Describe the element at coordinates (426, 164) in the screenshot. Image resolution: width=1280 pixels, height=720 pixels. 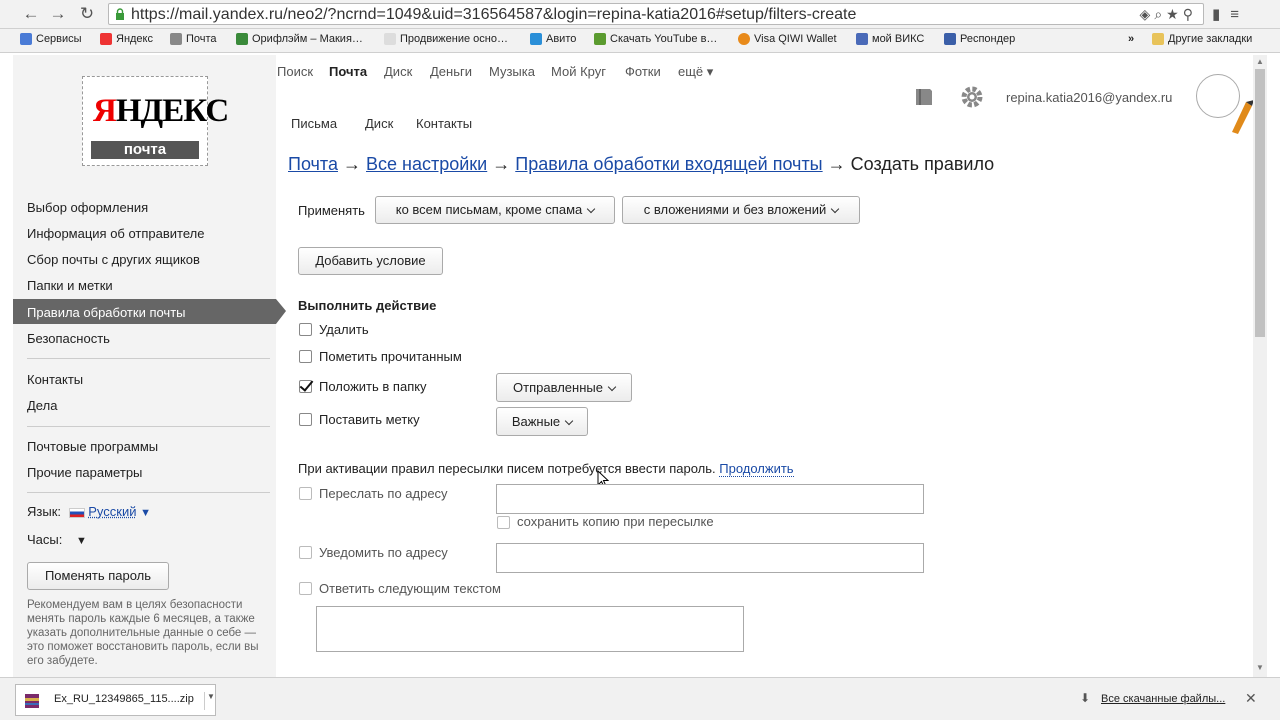
I see `breadcrumb-all-settings: Все настройки` at that location.